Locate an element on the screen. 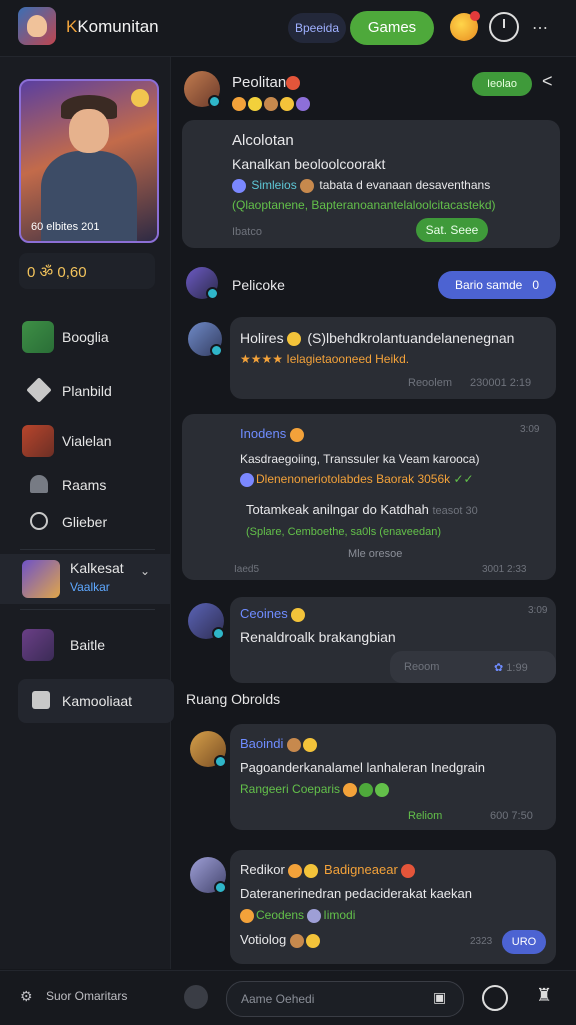 The width and height of the screenshot is (576, 1025). message-input: Aame Oehedi ▣ is located at coordinates (345, 999).